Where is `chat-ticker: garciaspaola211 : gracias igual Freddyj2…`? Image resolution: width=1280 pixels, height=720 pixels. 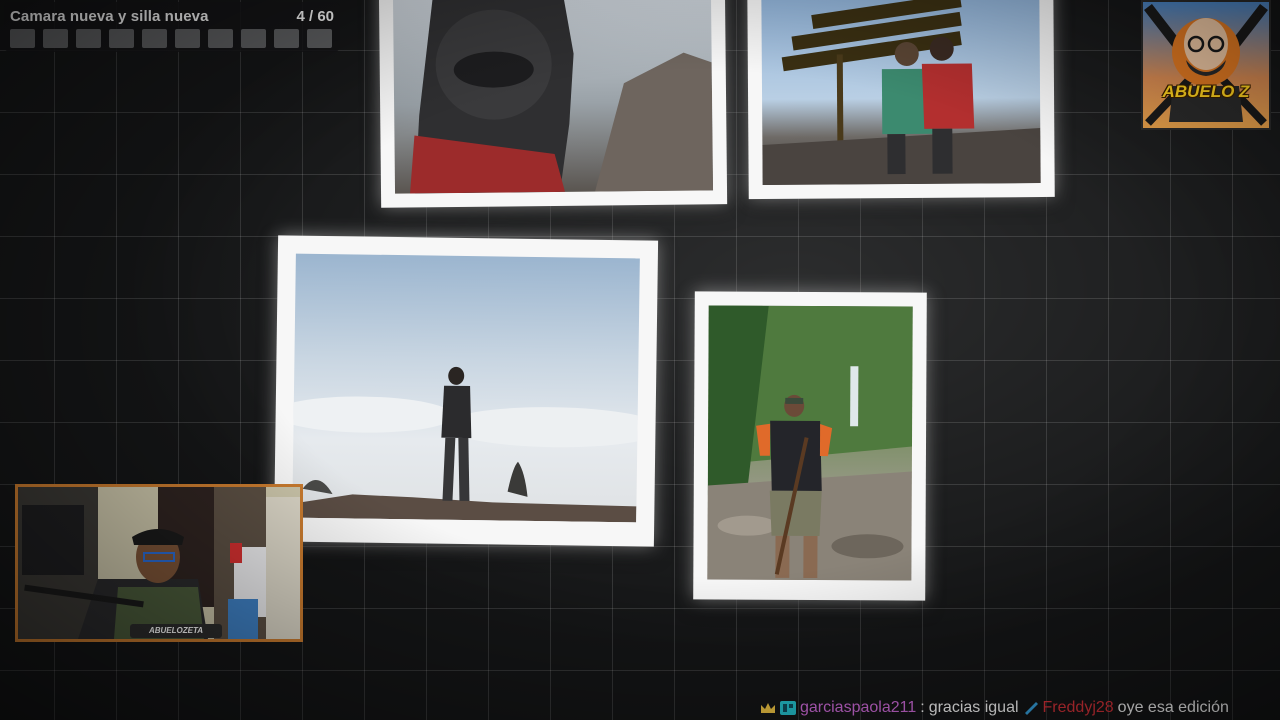
chat-ticker: garciaspaola211 : gracias igual Freddyj2… is located at coordinates (994, 708).